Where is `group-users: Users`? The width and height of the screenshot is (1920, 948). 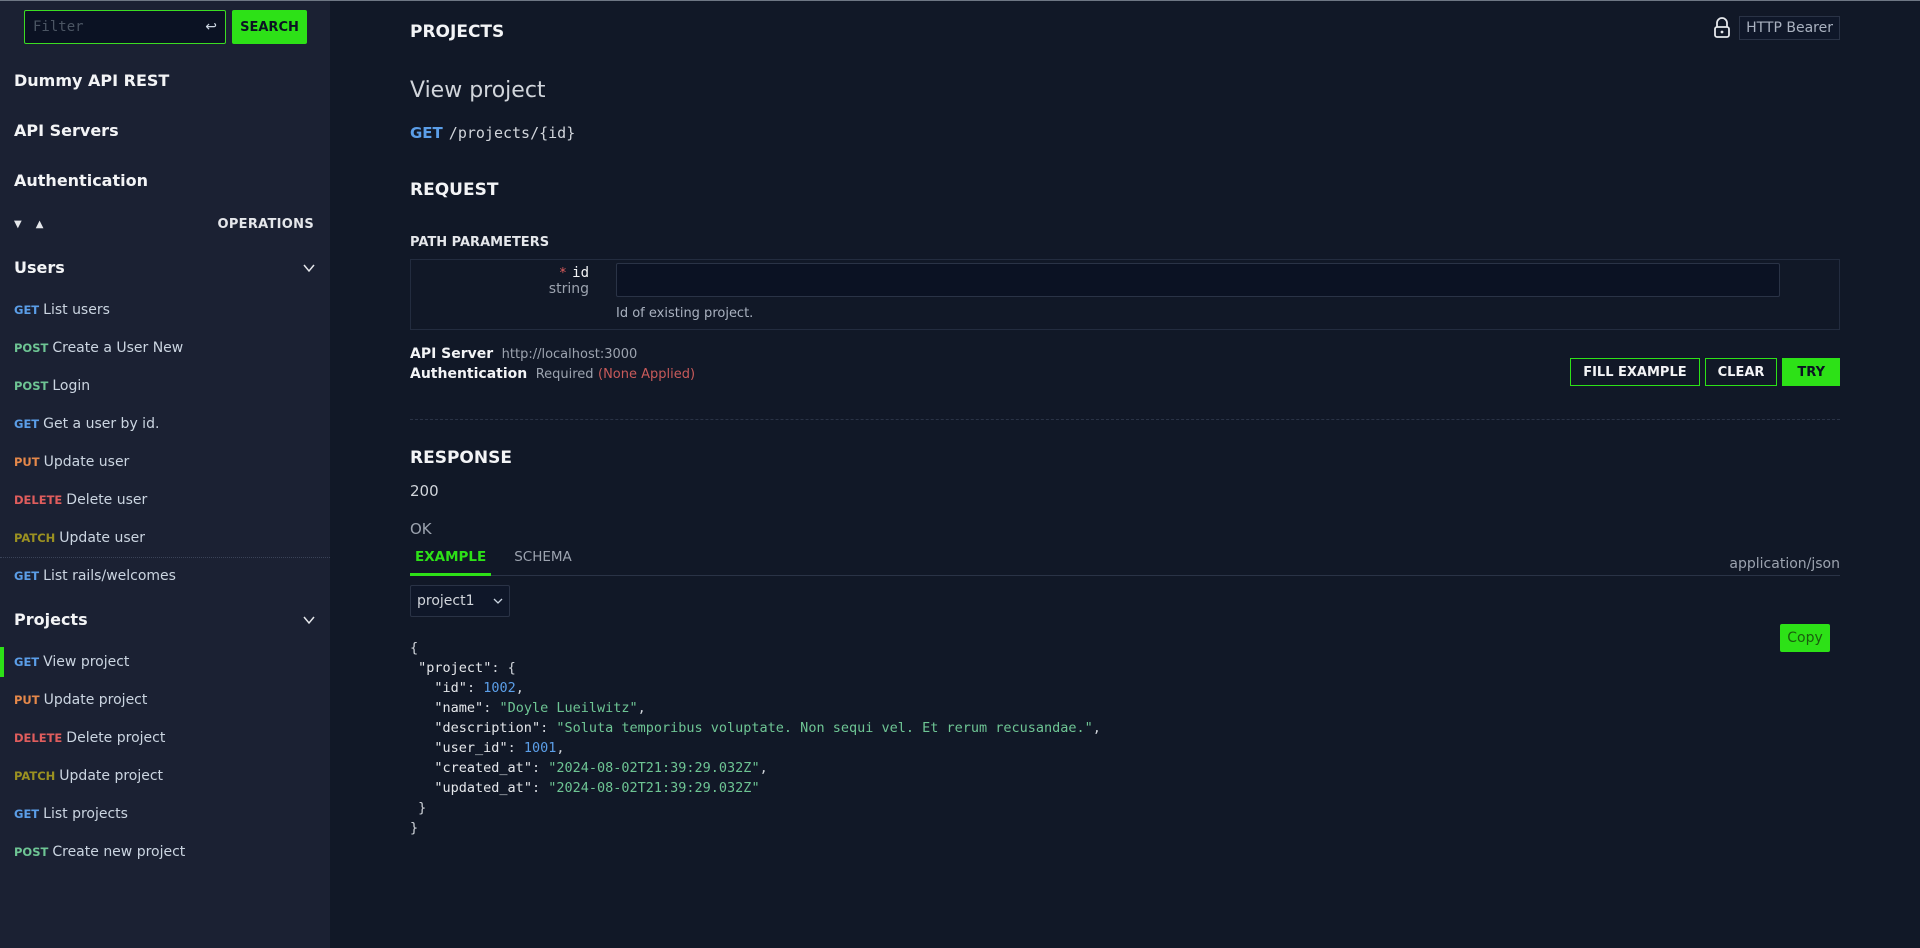
group-users: Users is located at coordinates (165, 267).